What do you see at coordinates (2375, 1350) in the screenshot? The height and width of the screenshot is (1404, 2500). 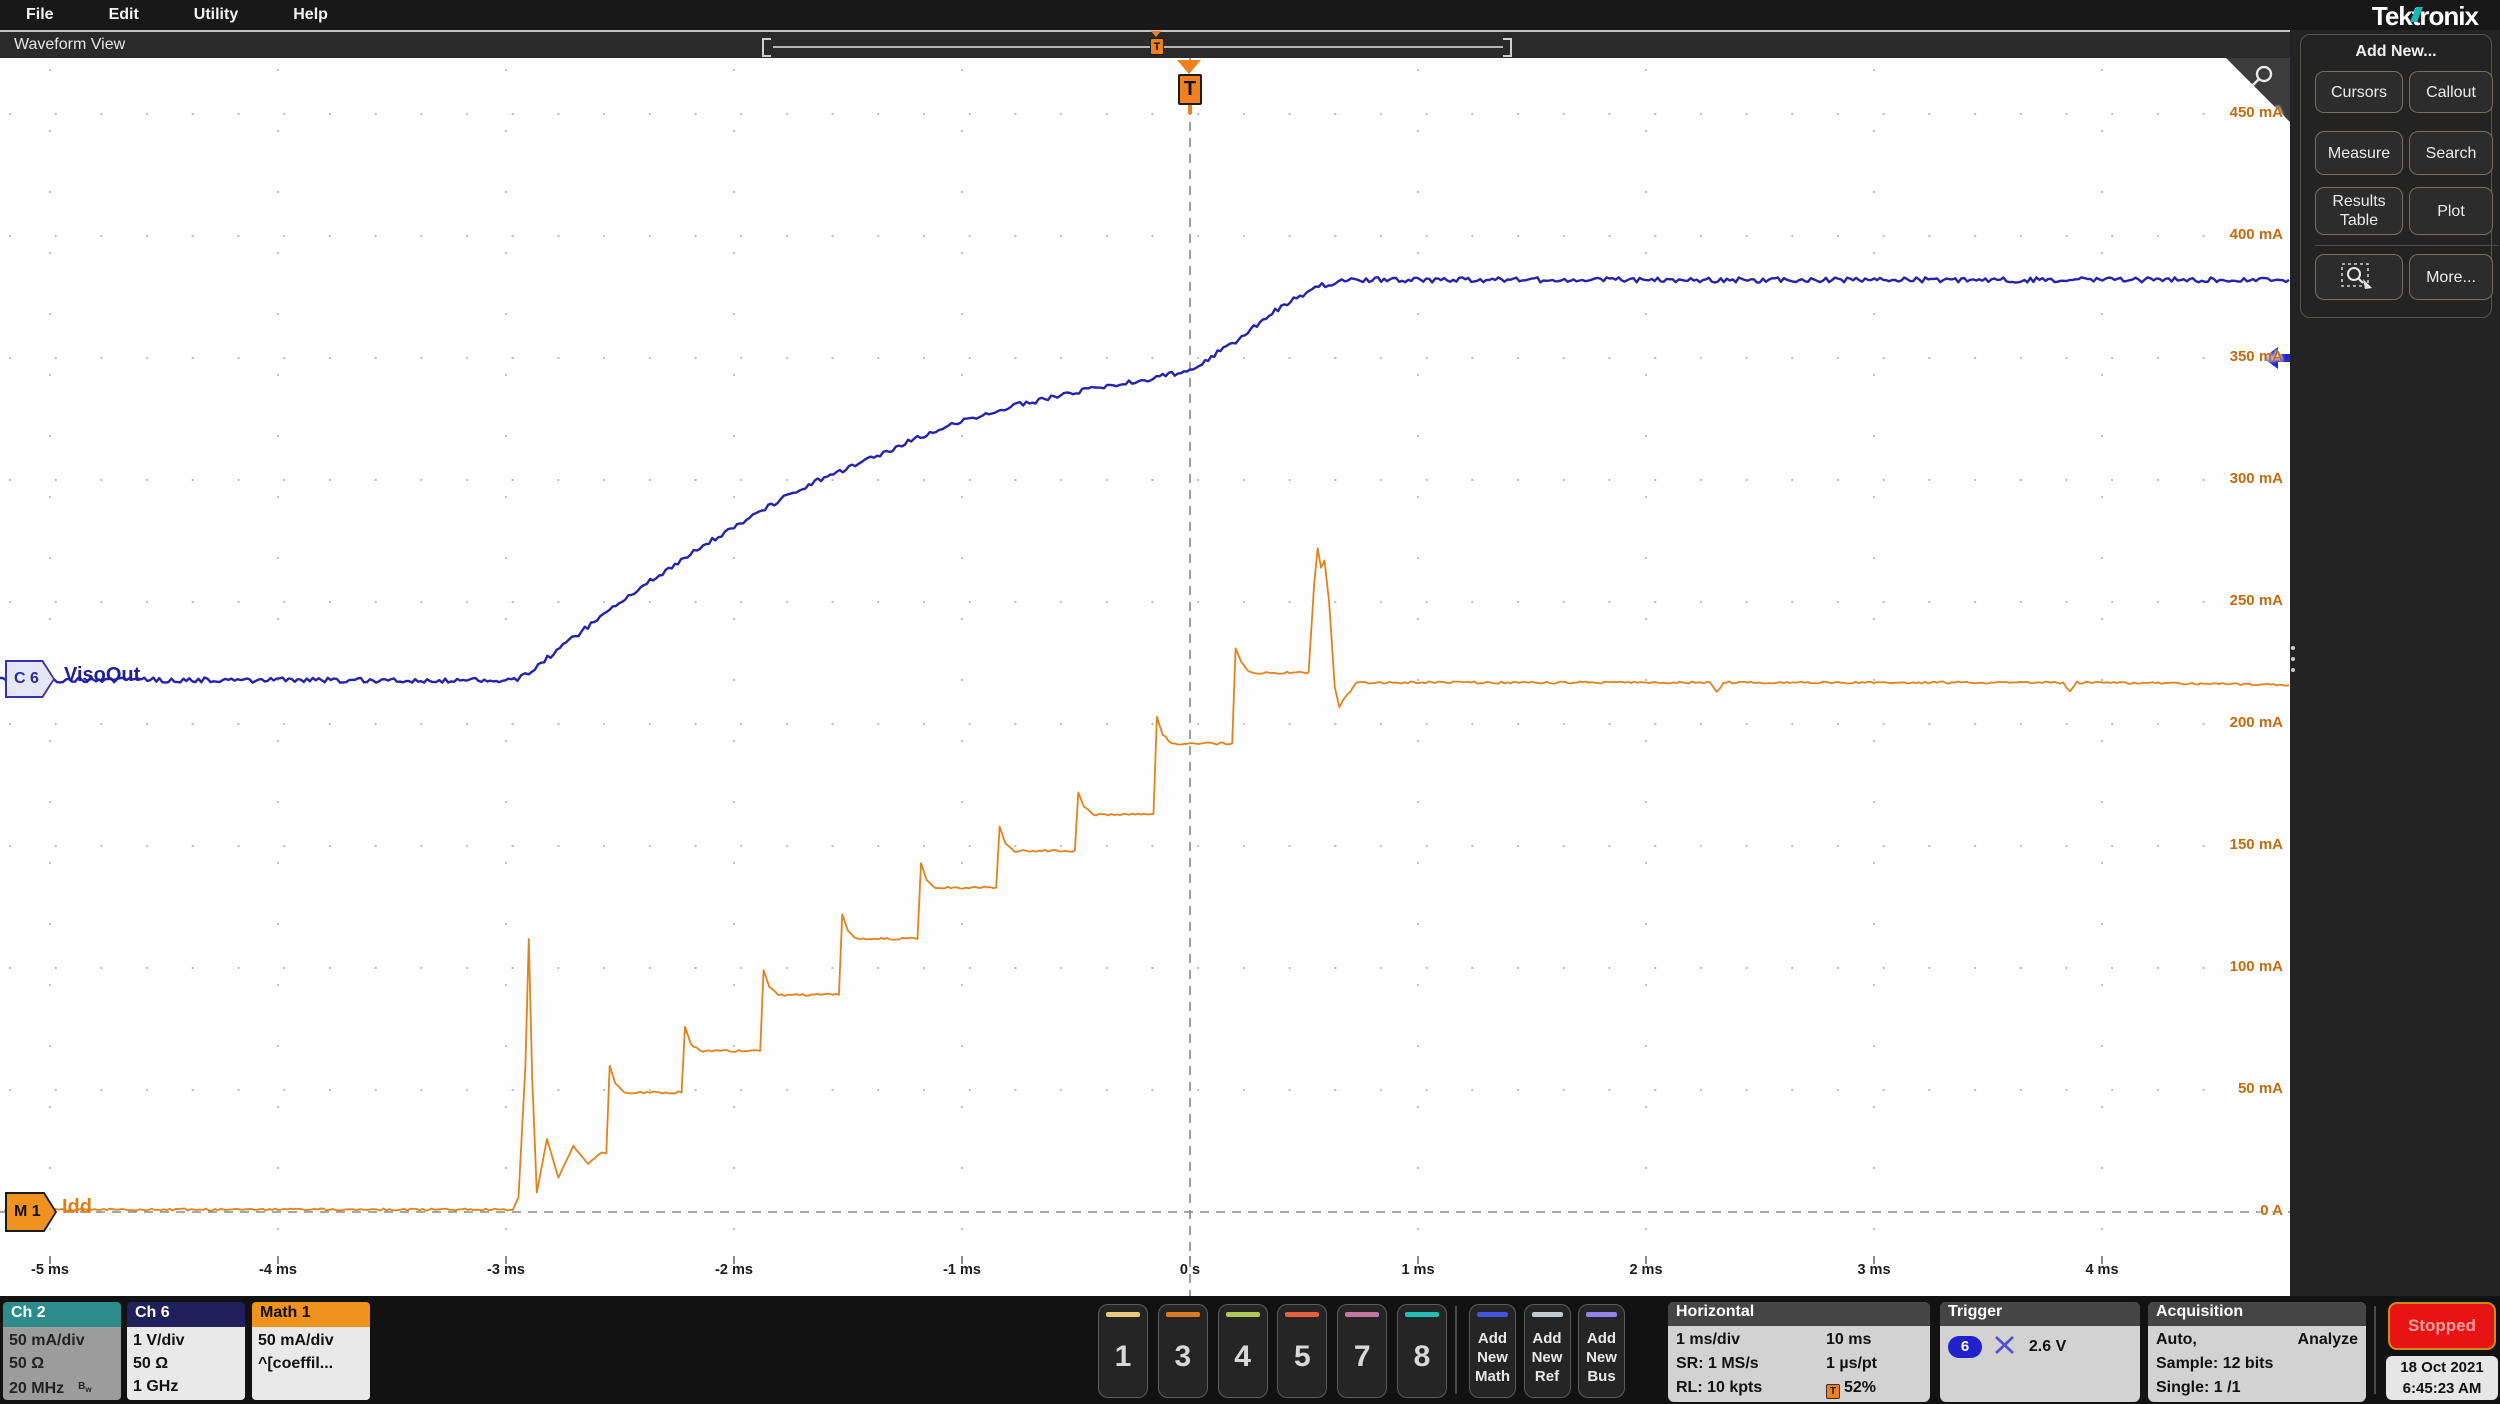 I see `divider` at bounding box center [2375, 1350].